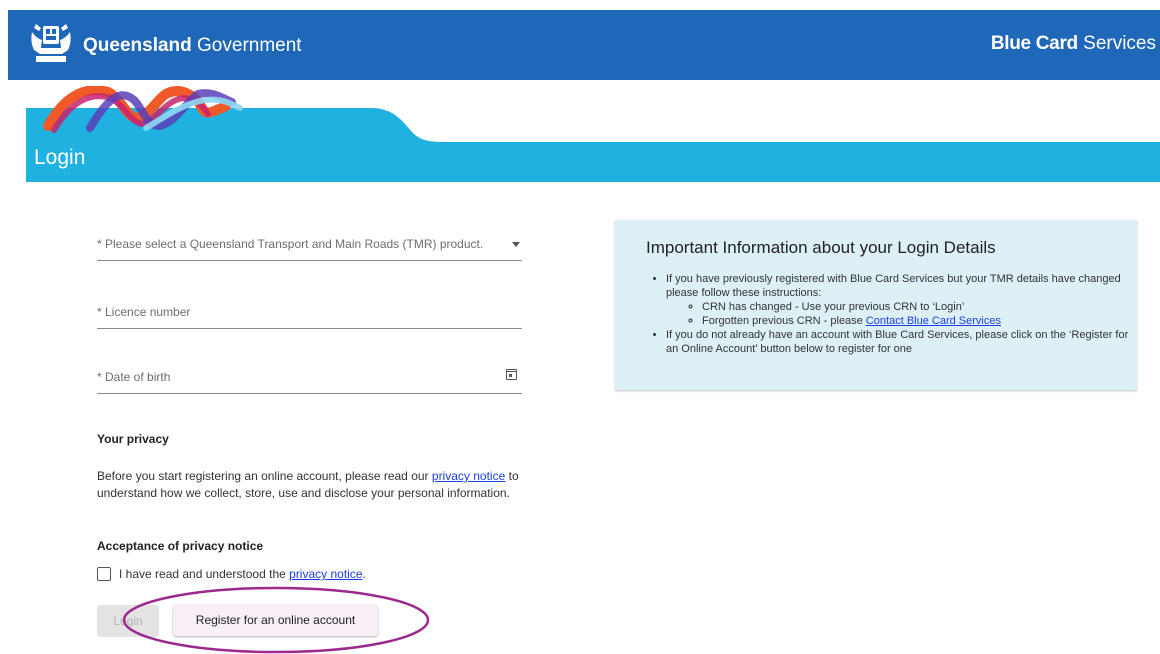 The height and width of the screenshot is (654, 1160). Describe the element at coordinates (144, 312) in the screenshot. I see `licence-number-placeholder: * Licence number` at that location.